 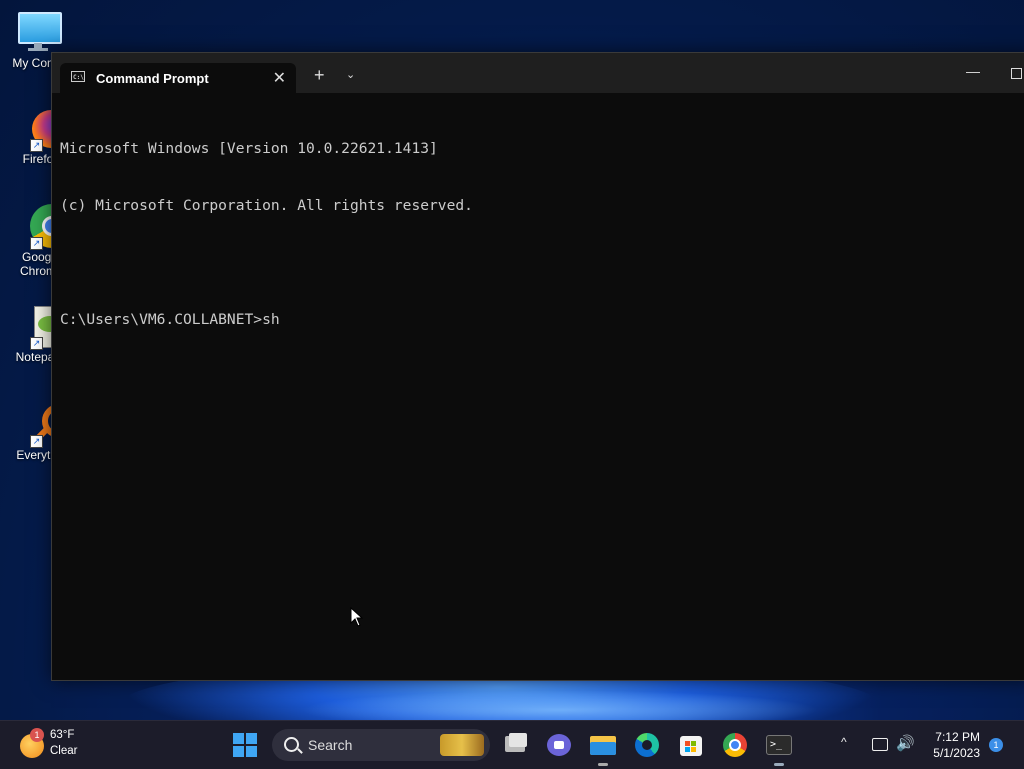 I want to click on weather-widget: 1 63°F Clear, so click(x=53, y=745).